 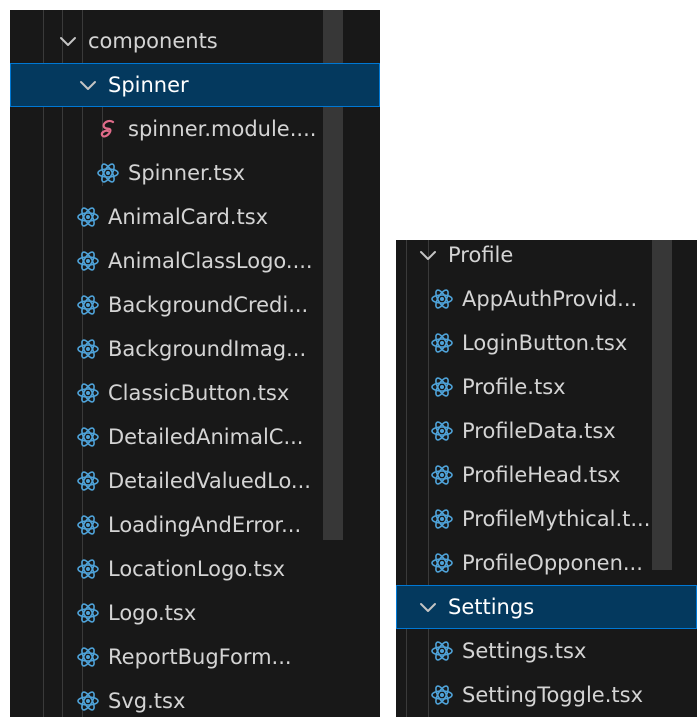 I want to click on tree-file-row: AnimalCard.tsx, so click(x=195, y=217).